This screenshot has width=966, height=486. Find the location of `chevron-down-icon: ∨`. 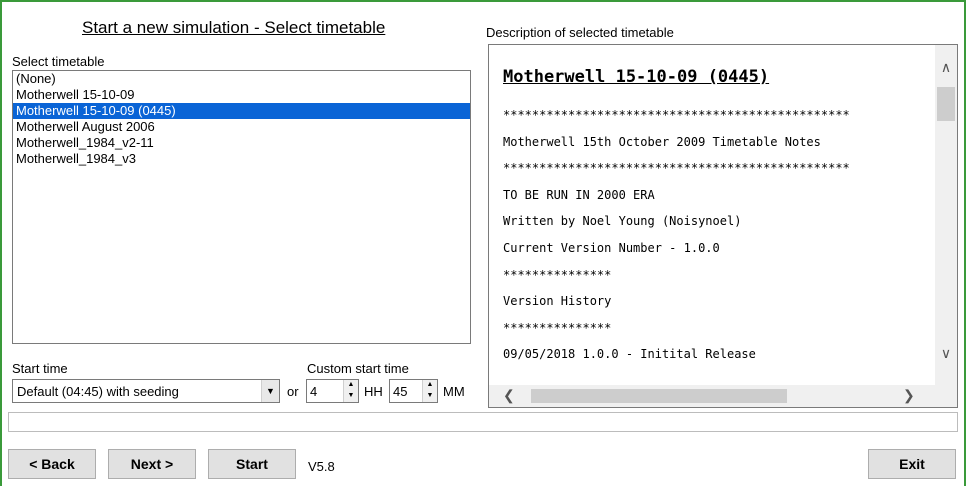

chevron-down-icon: ∨ is located at coordinates (946, 353).